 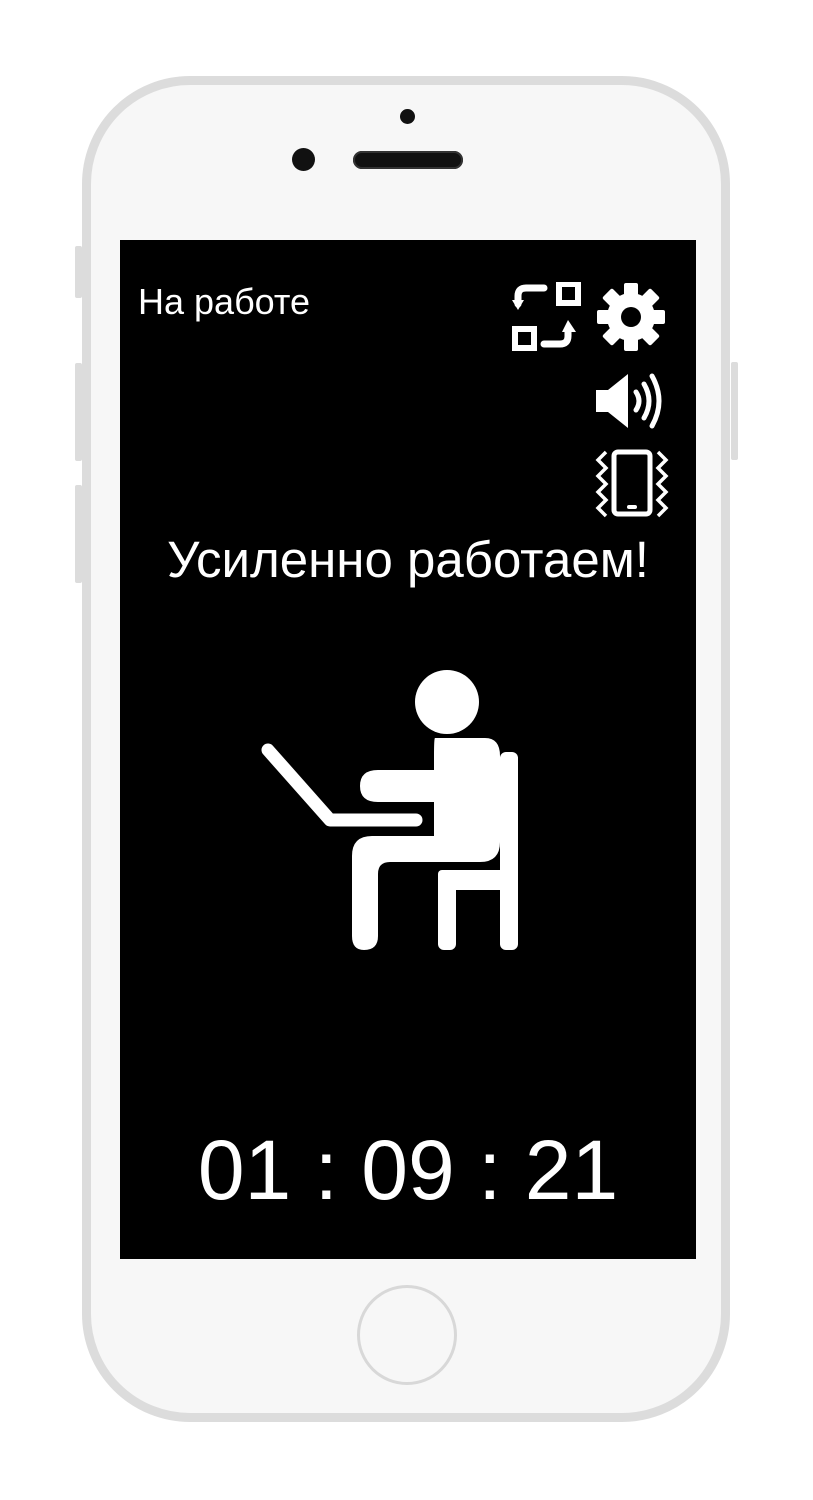 What do you see at coordinates (78, 412) in the screenshot?
I see `volume-up-button` at bounding box center [78, 412].